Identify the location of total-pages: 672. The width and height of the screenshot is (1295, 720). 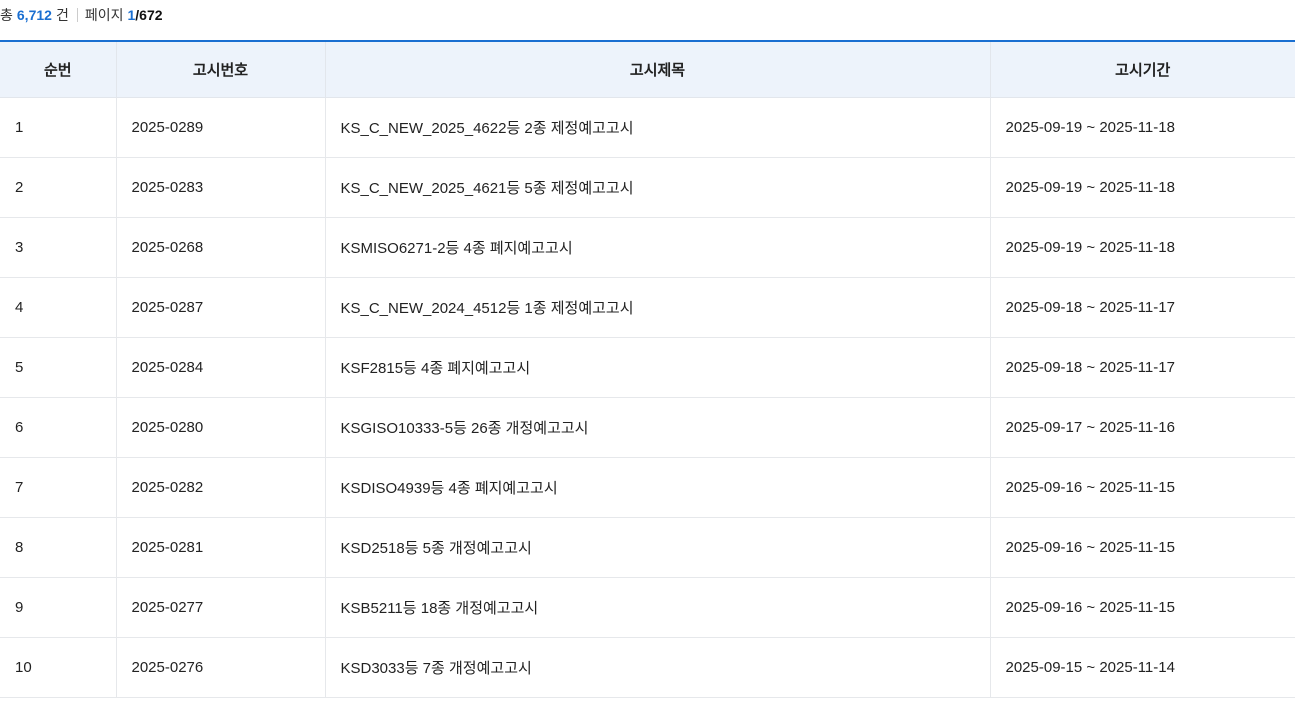
(151, 15).